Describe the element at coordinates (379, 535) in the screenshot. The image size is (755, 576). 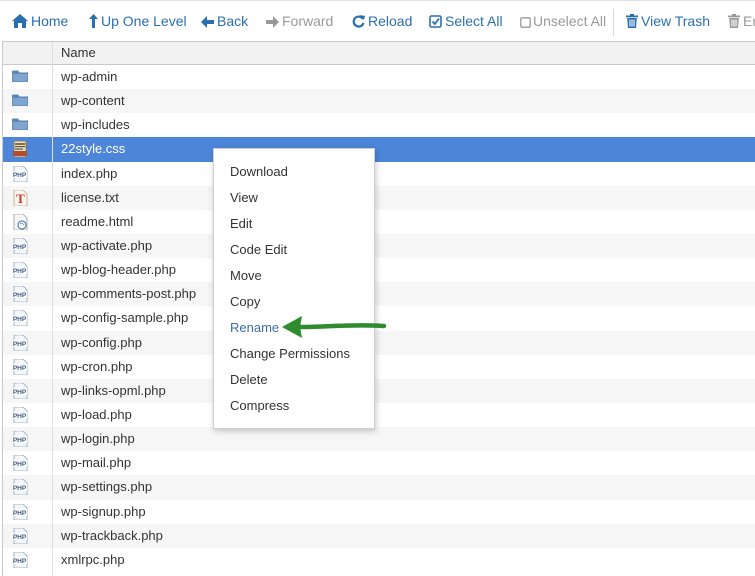
I see `table-row: PHP wp-trackback.php` at that location.